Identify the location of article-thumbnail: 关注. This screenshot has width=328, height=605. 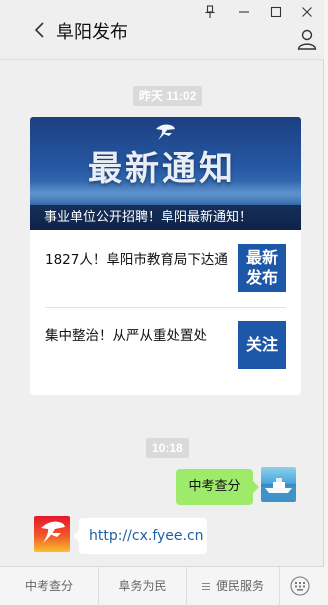
(262, 345).